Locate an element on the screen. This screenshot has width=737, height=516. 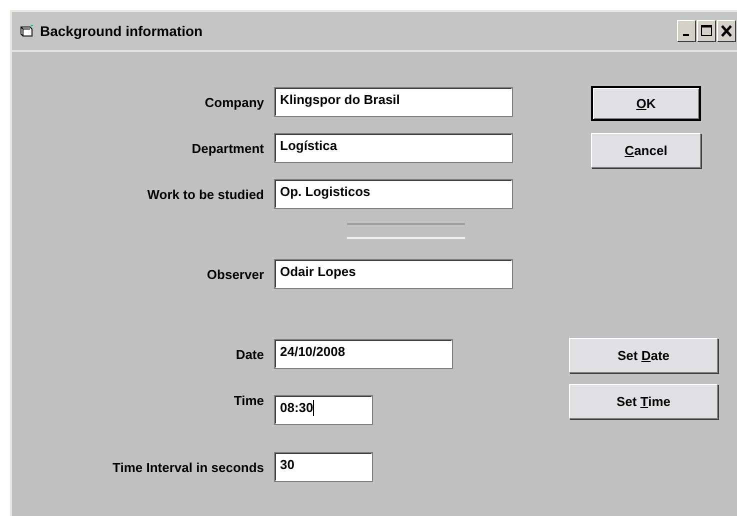
close-icon is located at coordinates (726, 31).